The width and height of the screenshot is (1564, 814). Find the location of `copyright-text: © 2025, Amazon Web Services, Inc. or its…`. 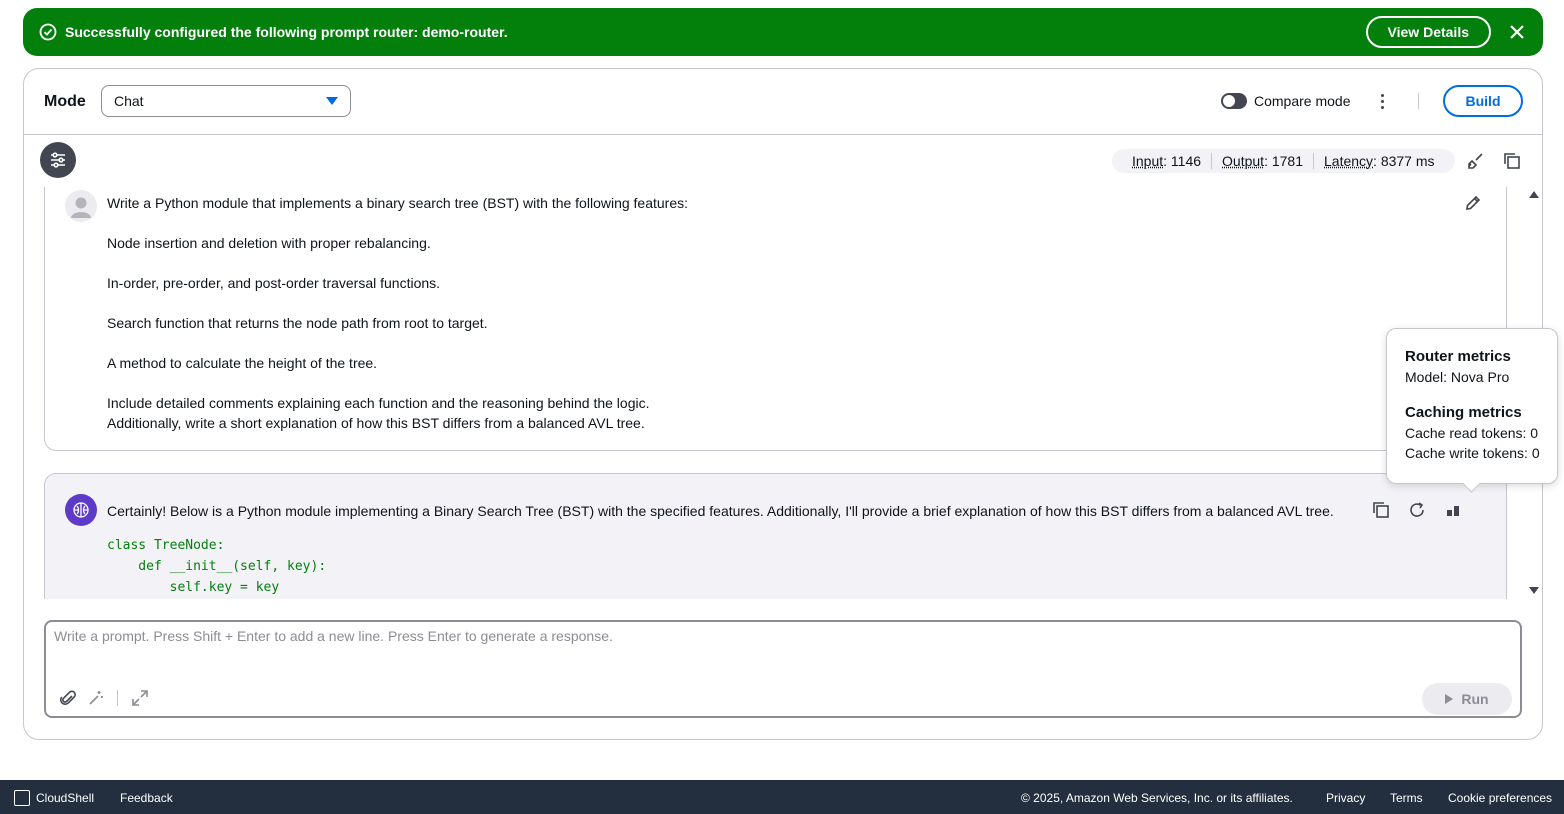

copyright-text: © 2025, Amazon Web Services, Inc. or its… is located at coordinates (1157, 798).